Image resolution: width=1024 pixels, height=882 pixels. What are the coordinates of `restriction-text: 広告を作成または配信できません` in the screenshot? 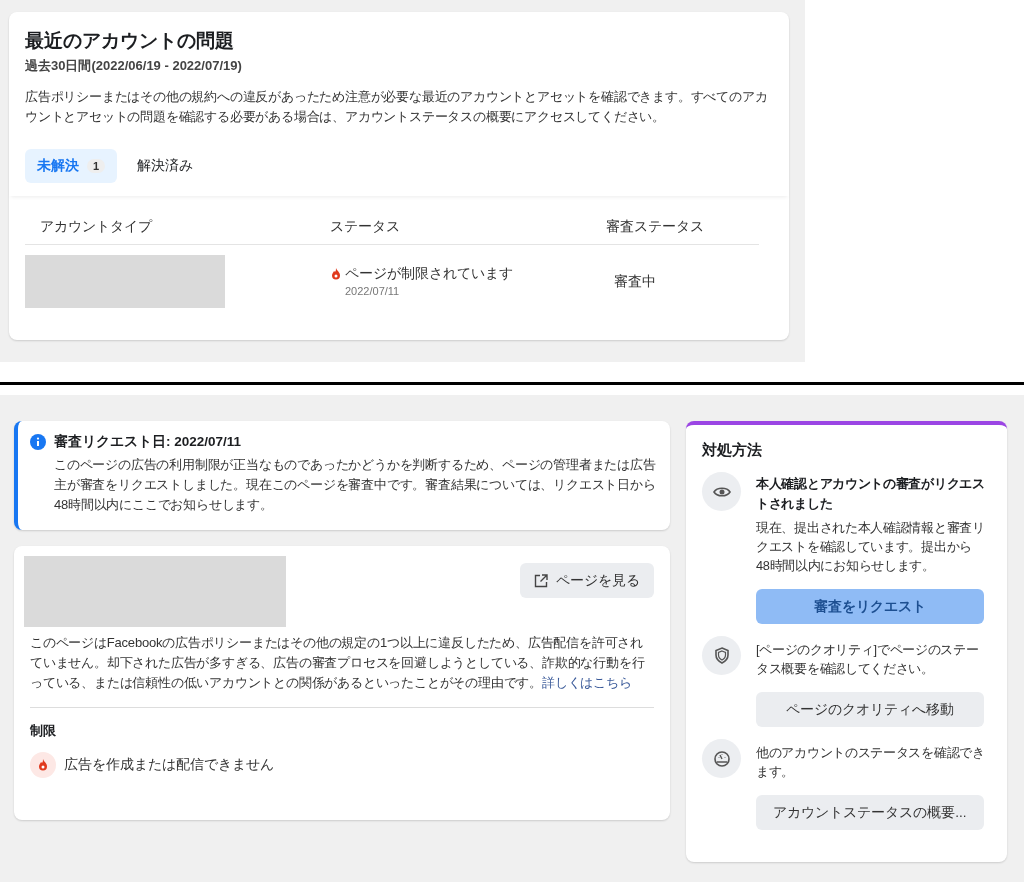 It's located at (169, 765).